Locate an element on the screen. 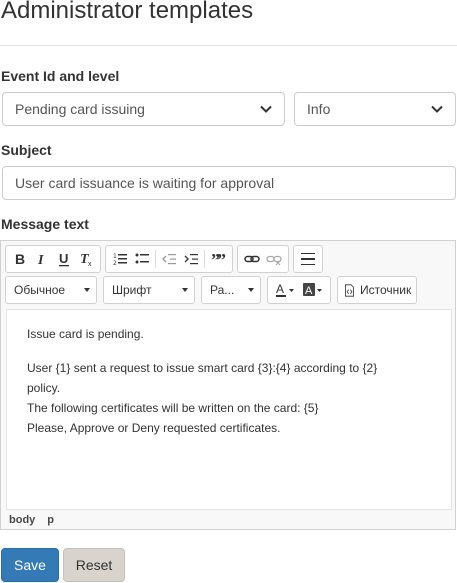 This screenshot has height=583, width=457. link-icon is located at coordinates (252, 259).